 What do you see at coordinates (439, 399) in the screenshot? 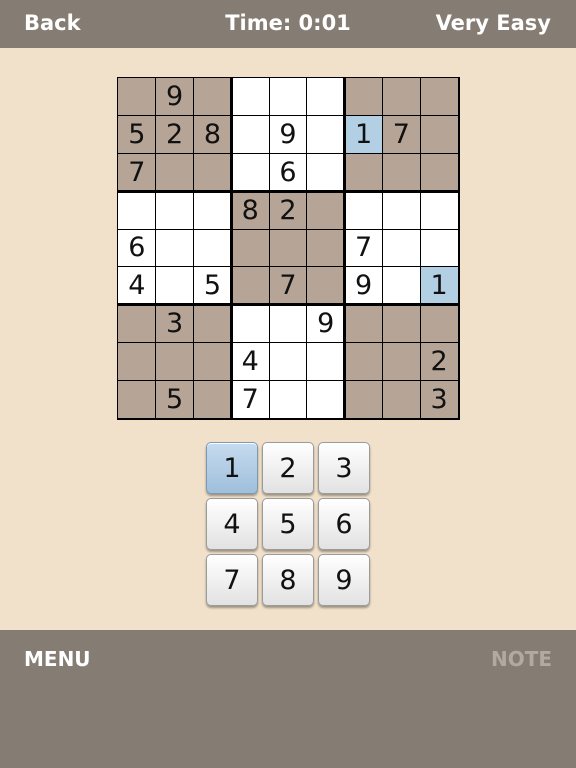
I see `cell-r9-c9: 3` at bounding box center [439, 399].